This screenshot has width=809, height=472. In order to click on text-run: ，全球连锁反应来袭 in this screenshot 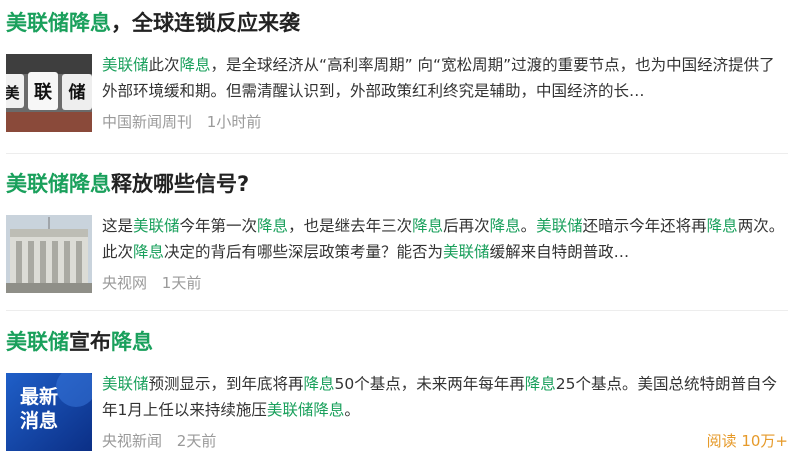, I will do `click(205, 23)`.